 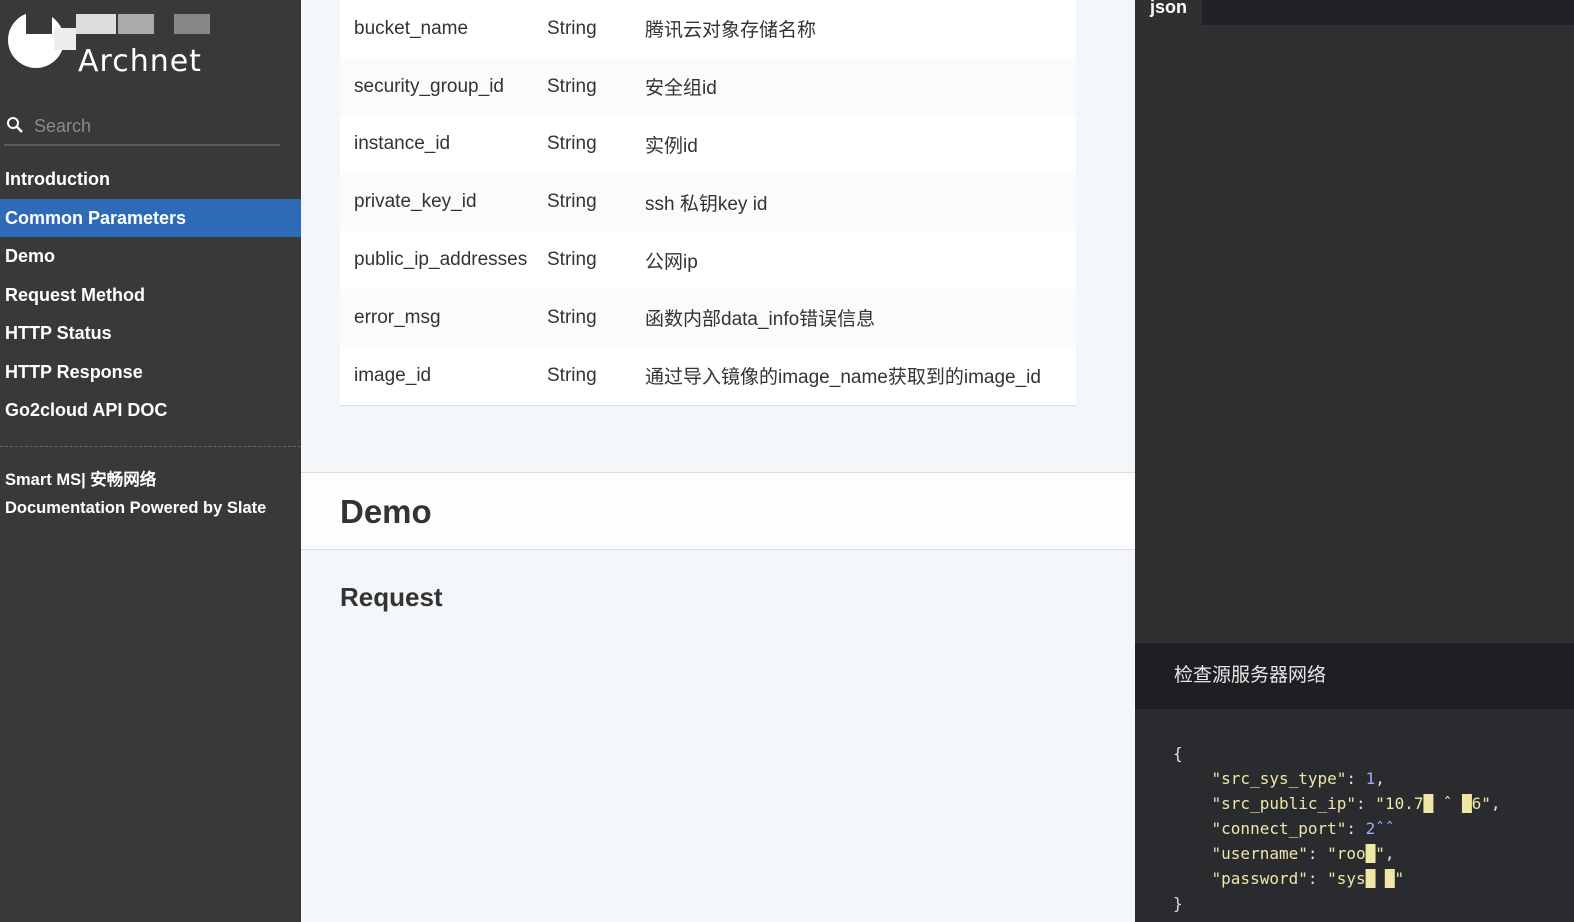 What do you see at coordinates (135, 508) in the screenshot?
I see `footer-line-2: Documentation Powered by Slate` at bounding box center [135, 508].